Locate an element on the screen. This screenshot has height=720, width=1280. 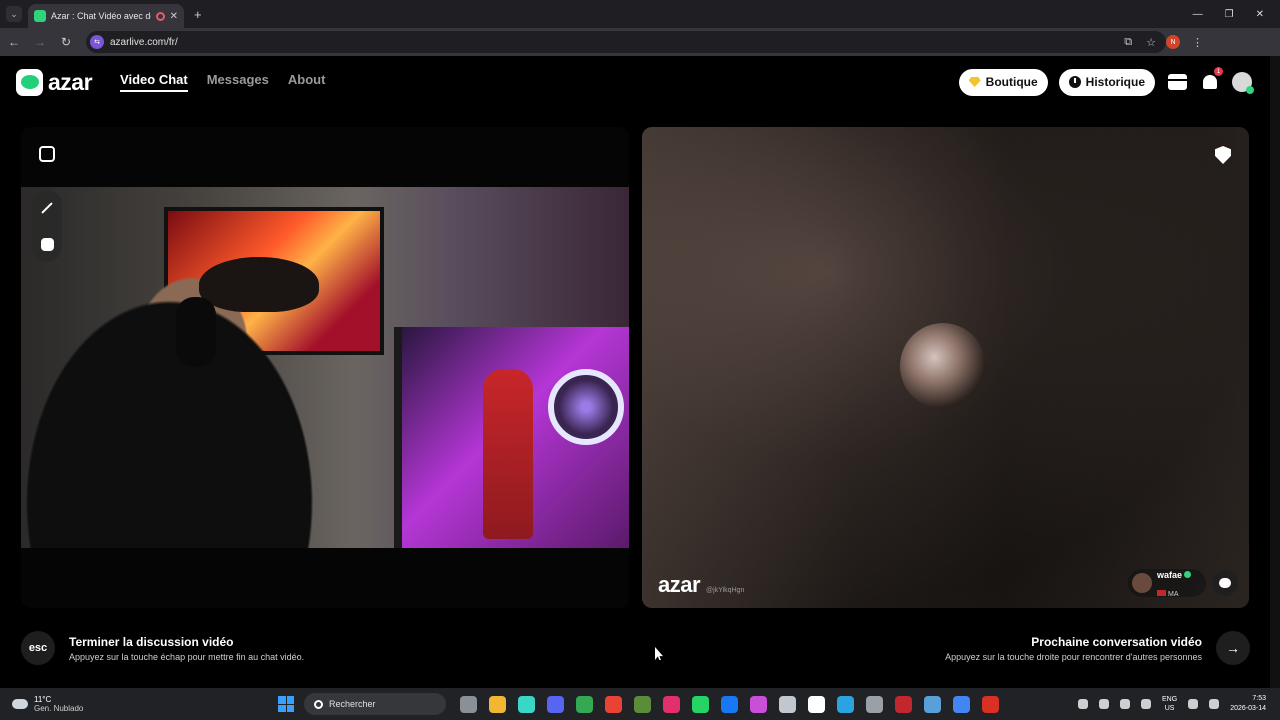
search-placeholder: Rechercher is located at coordinates (352, 704).